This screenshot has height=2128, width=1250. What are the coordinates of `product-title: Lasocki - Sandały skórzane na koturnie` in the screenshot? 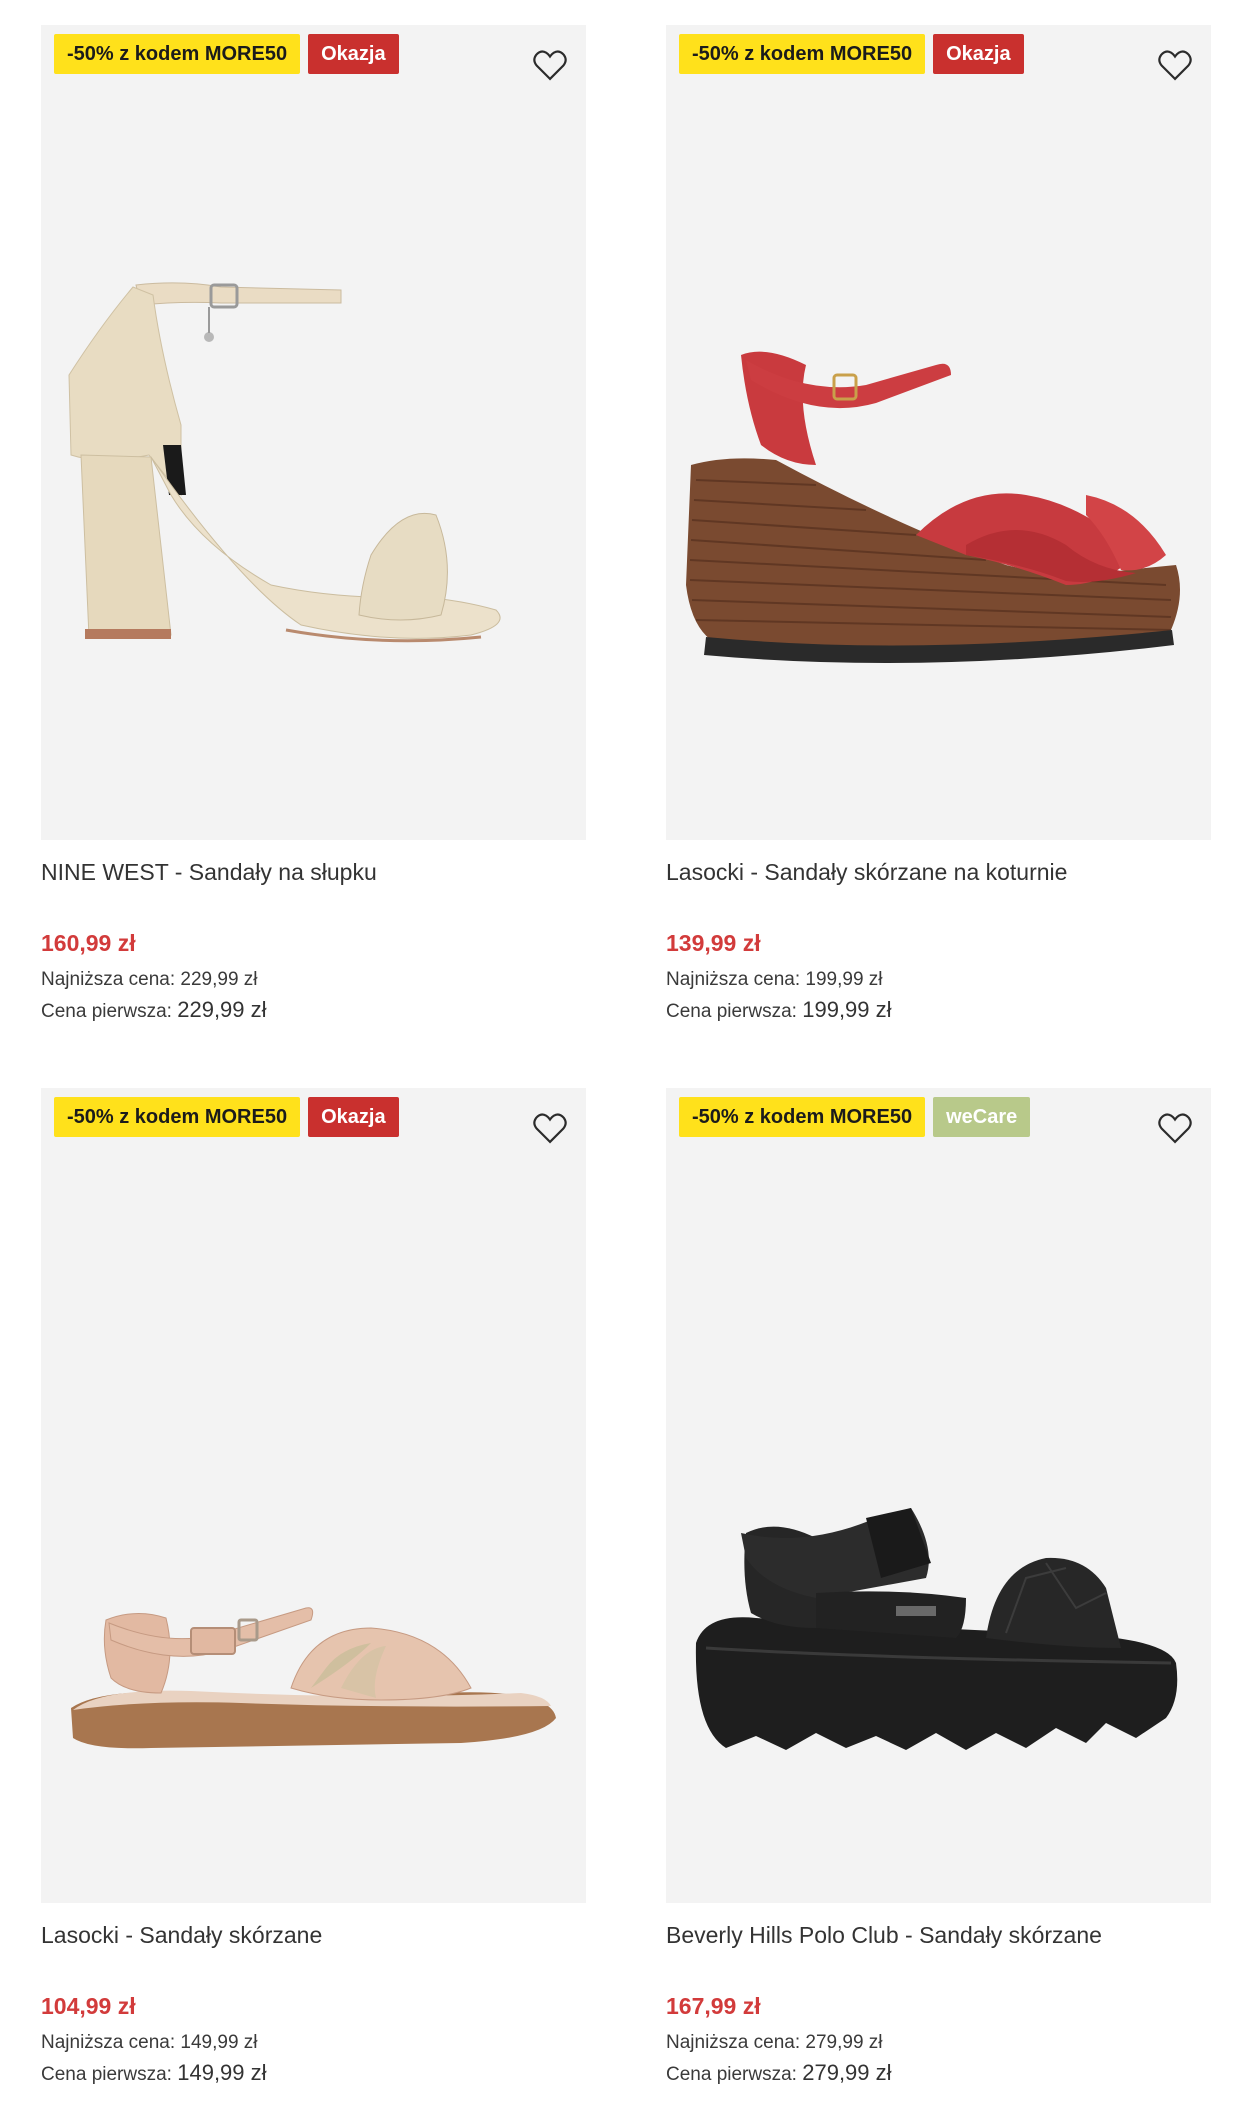 It's located at (938, 872).